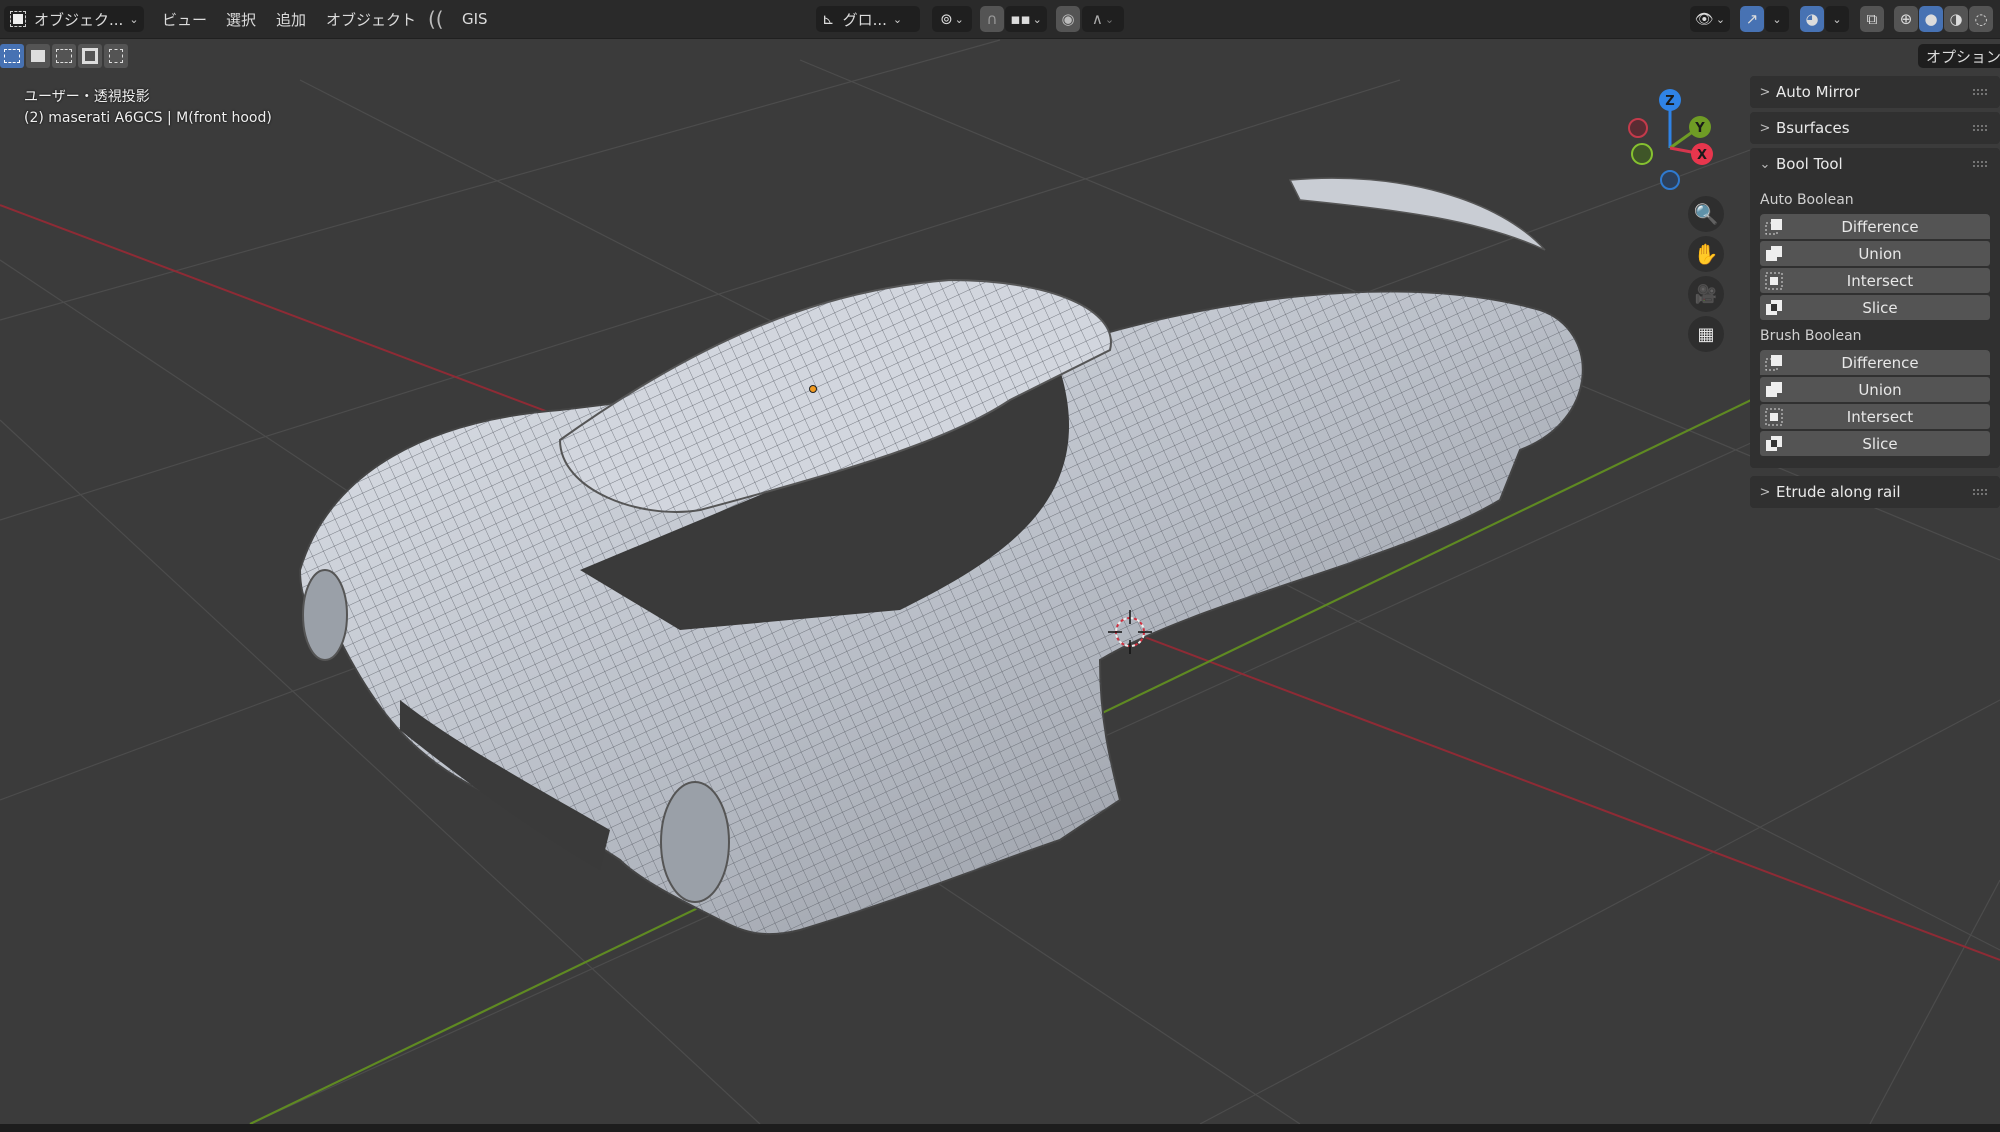 This screenshot has height=1132, width=2000. What do you see at coordinates (1642, 154) in the screenshot?
I see `gizmo-neg-y` at bounding box center [1642, 154].